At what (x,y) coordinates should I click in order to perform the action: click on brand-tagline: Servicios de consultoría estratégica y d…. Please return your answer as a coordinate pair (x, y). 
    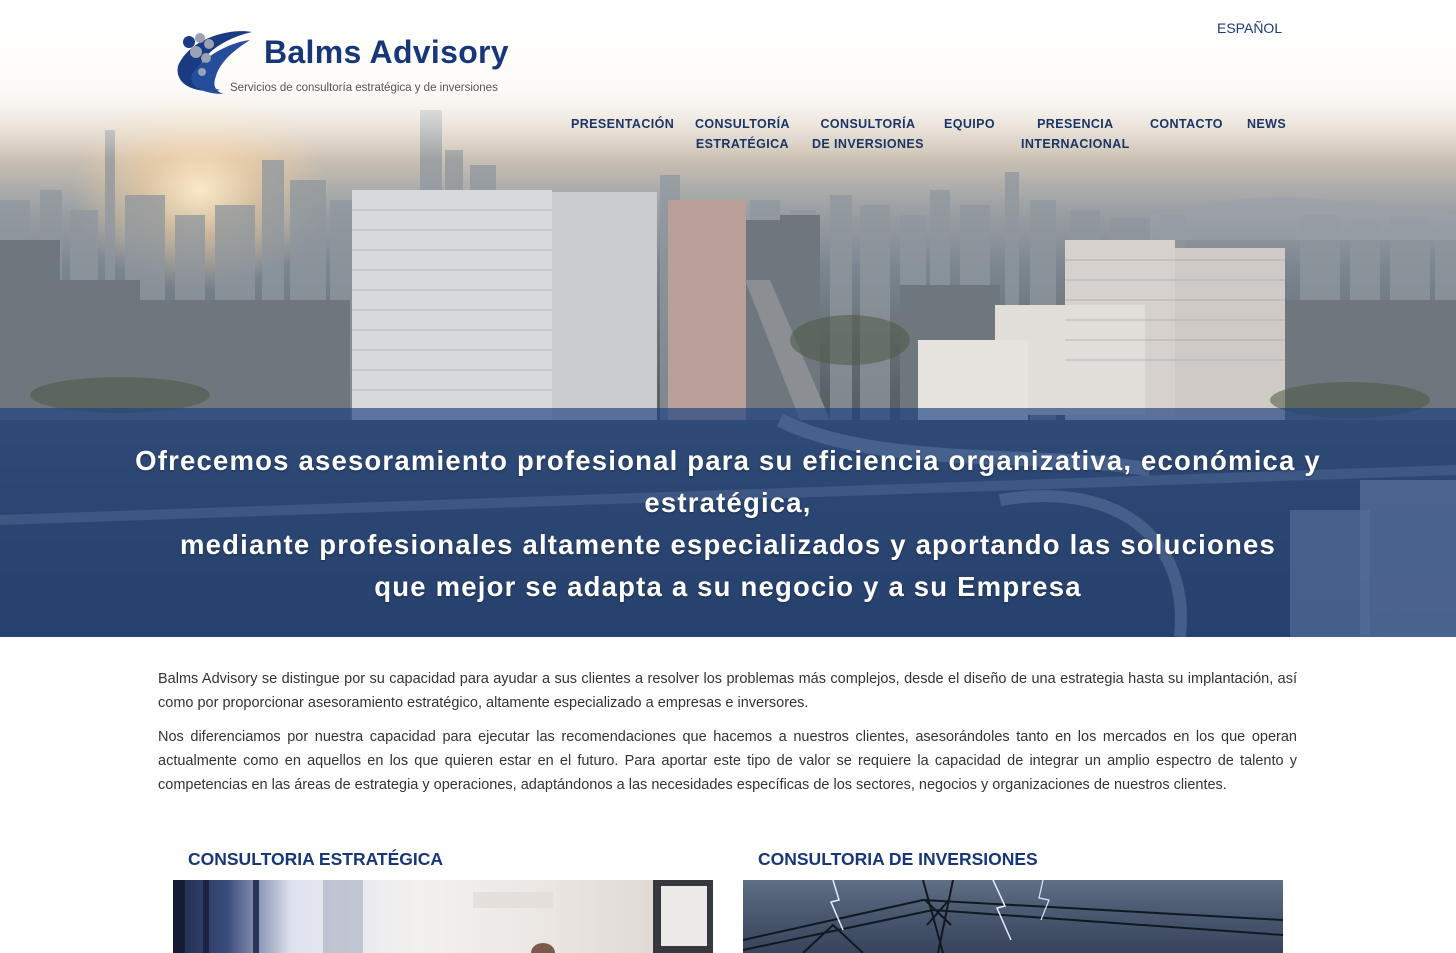
    Looking at the image, I should click on (364, 88).